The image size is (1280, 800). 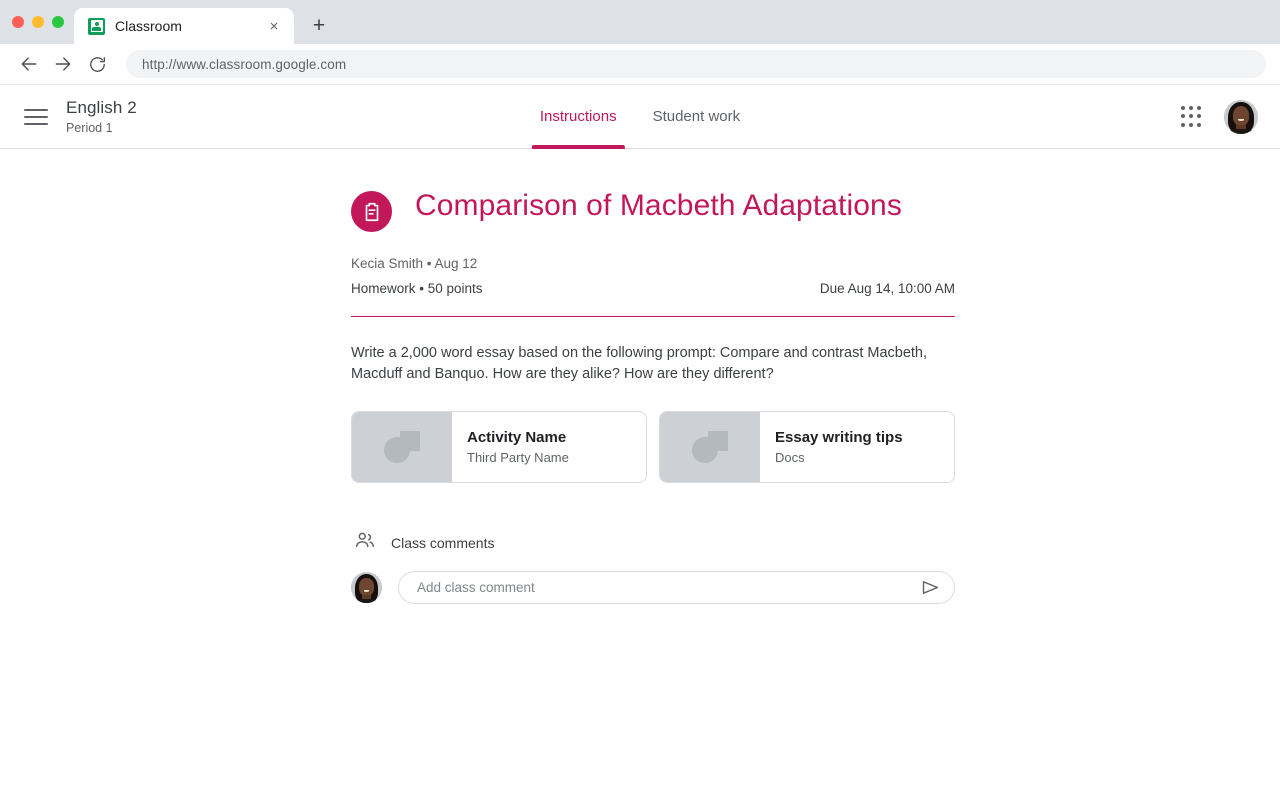 I want to click on attachment-card: Activity Name Third Party Name, so click(x=499, y=447).